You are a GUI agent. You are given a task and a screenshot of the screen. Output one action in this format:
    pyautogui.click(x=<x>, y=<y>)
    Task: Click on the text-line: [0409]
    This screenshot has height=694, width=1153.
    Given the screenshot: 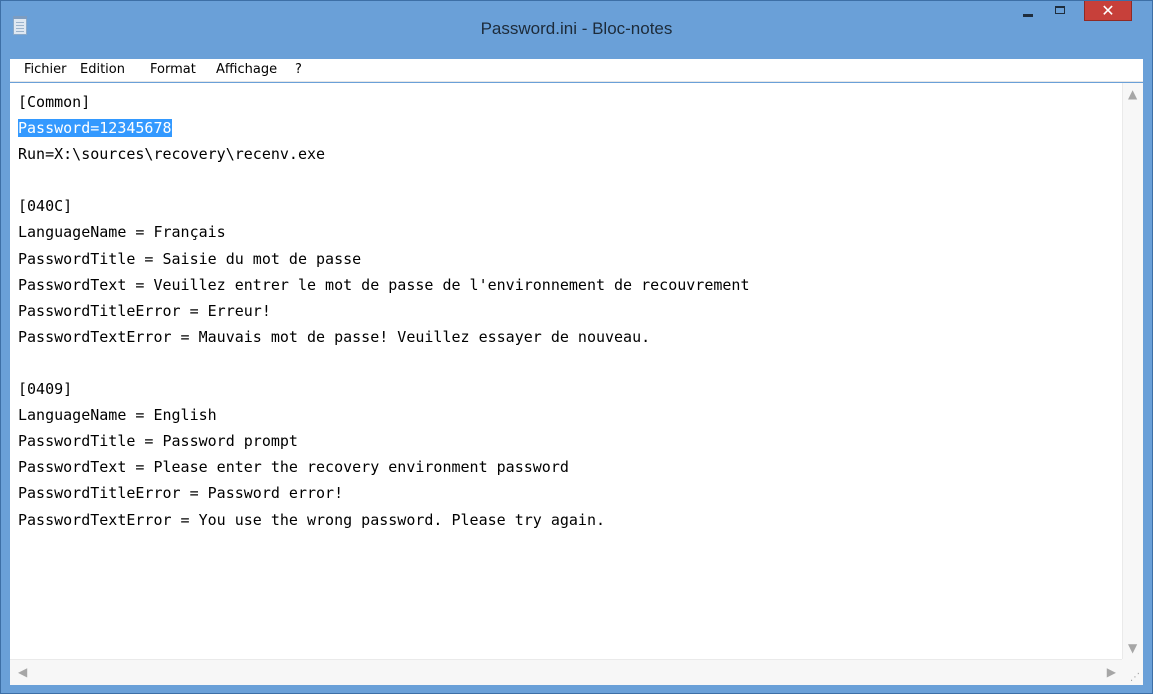 What is the action you would take?
    pyautogui.click(x=570, y=389)
    